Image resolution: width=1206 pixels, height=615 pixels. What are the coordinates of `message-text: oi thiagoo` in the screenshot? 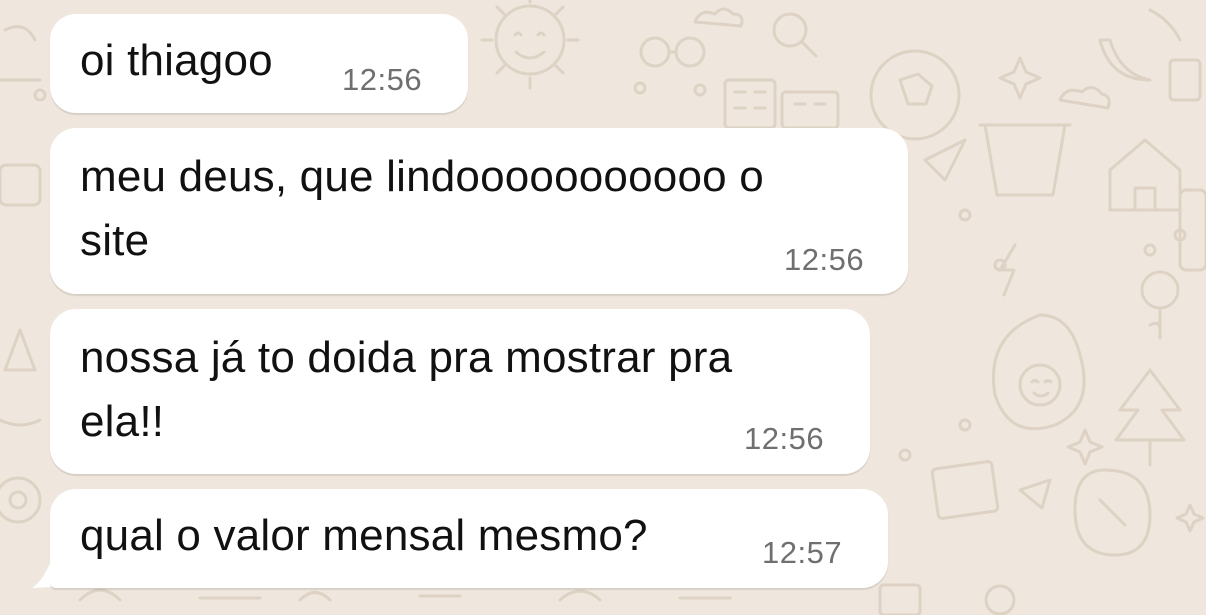 It's located at (176, 60).